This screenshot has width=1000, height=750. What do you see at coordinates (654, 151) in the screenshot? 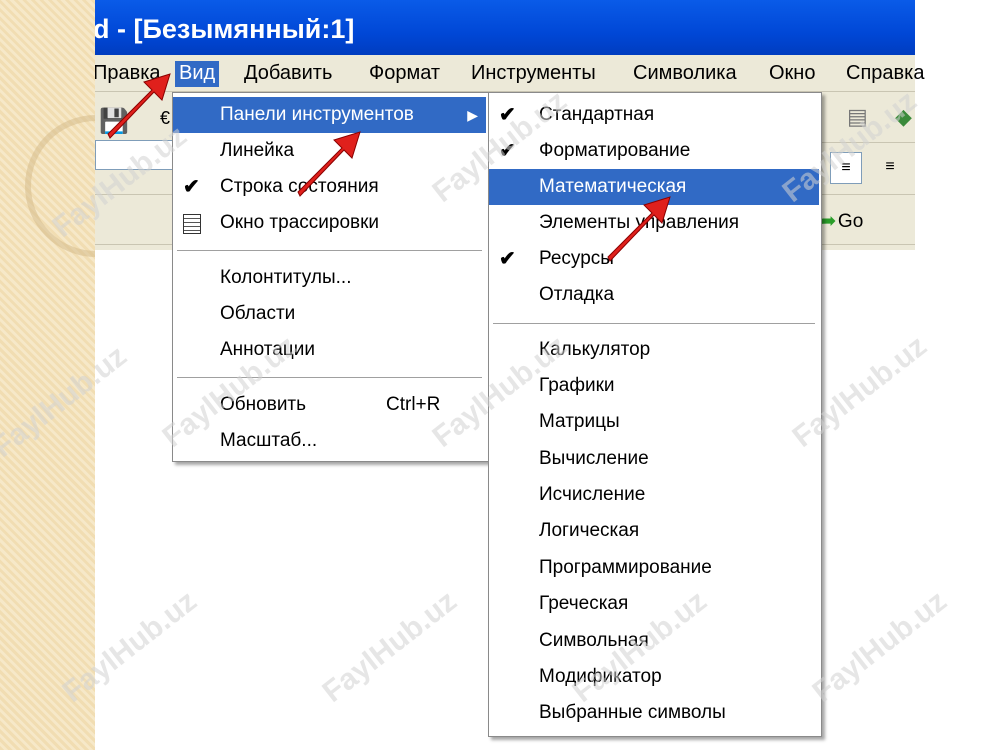
I see `toolbar-formatting: ✔ Форматирование` at bounding box center [654, 151].